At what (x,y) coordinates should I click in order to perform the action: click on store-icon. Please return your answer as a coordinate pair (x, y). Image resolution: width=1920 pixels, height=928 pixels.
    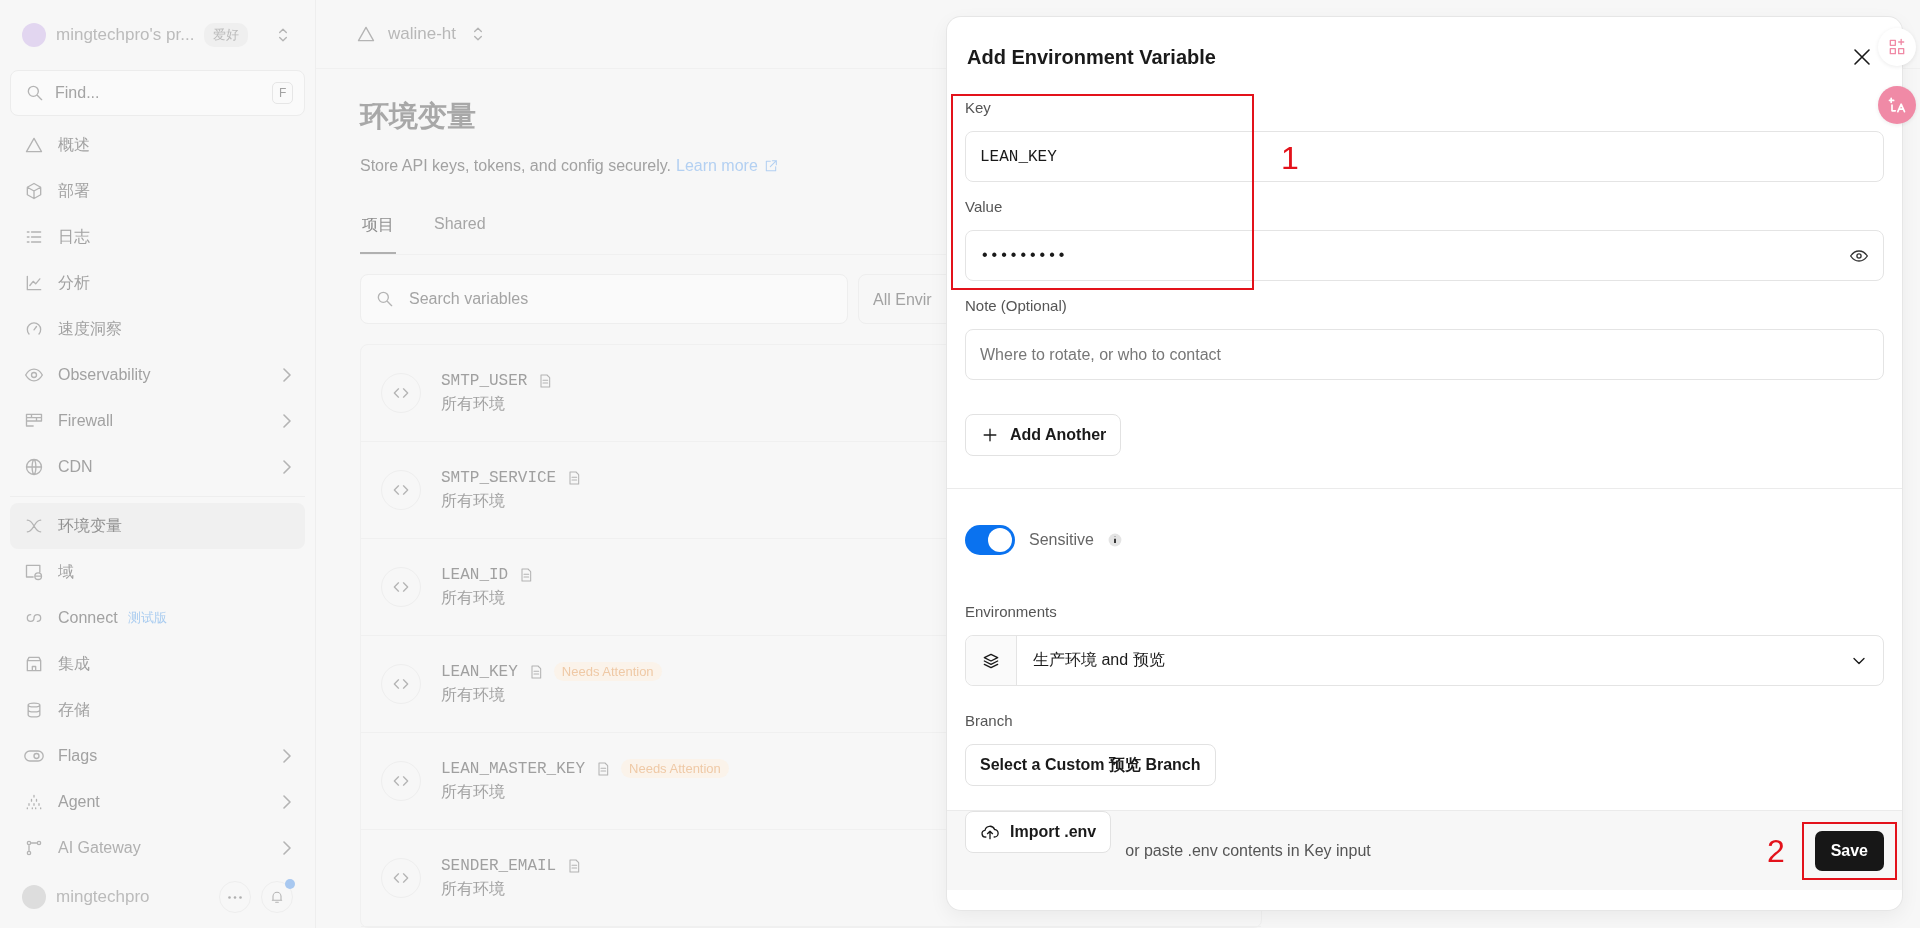
    Looking at the image, I should click on (34, 664).